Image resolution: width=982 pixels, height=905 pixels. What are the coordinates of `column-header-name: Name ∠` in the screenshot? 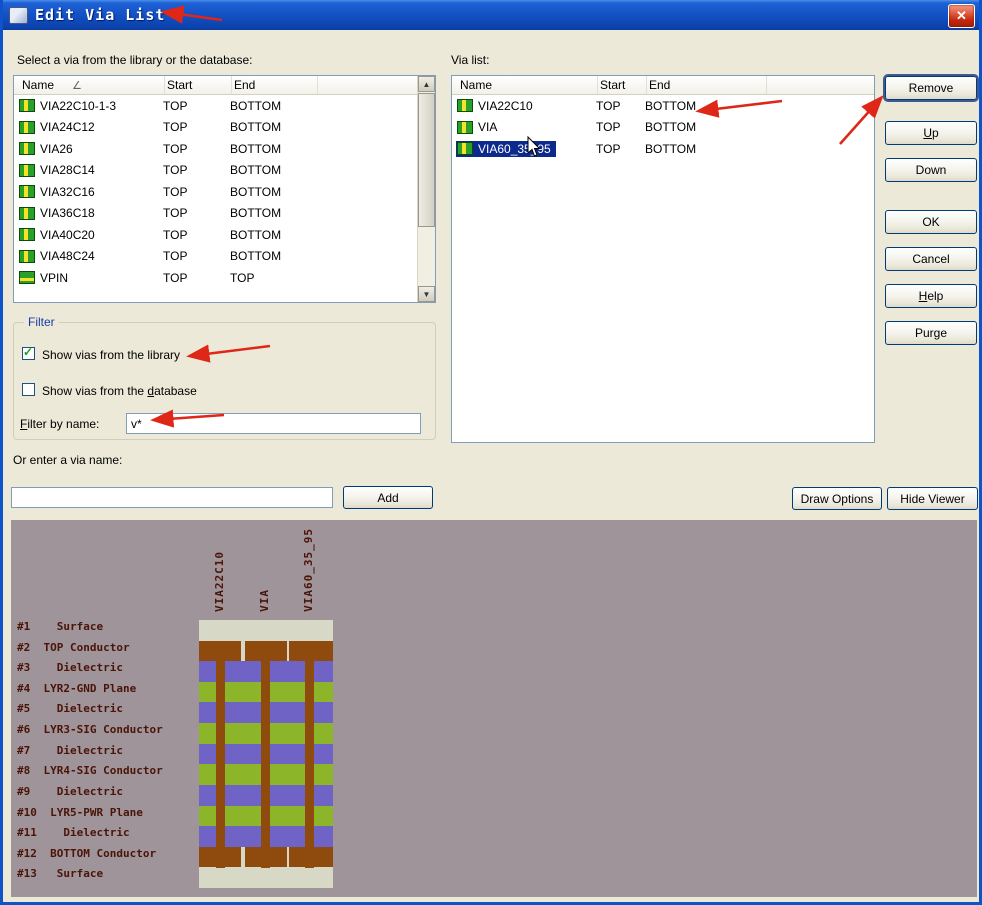 It's located at (92, 85).